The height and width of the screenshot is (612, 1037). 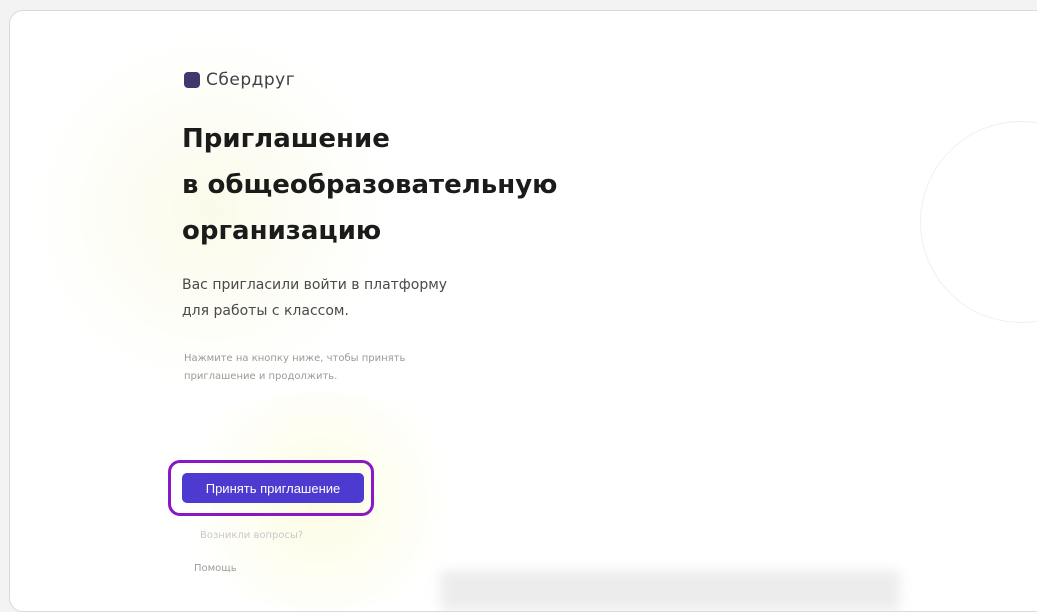 What do you see at coordinates (273, 488) in the screenshot?
I see `accept-invitation-button: Принять приглашение` at bounding box center [273, 488].